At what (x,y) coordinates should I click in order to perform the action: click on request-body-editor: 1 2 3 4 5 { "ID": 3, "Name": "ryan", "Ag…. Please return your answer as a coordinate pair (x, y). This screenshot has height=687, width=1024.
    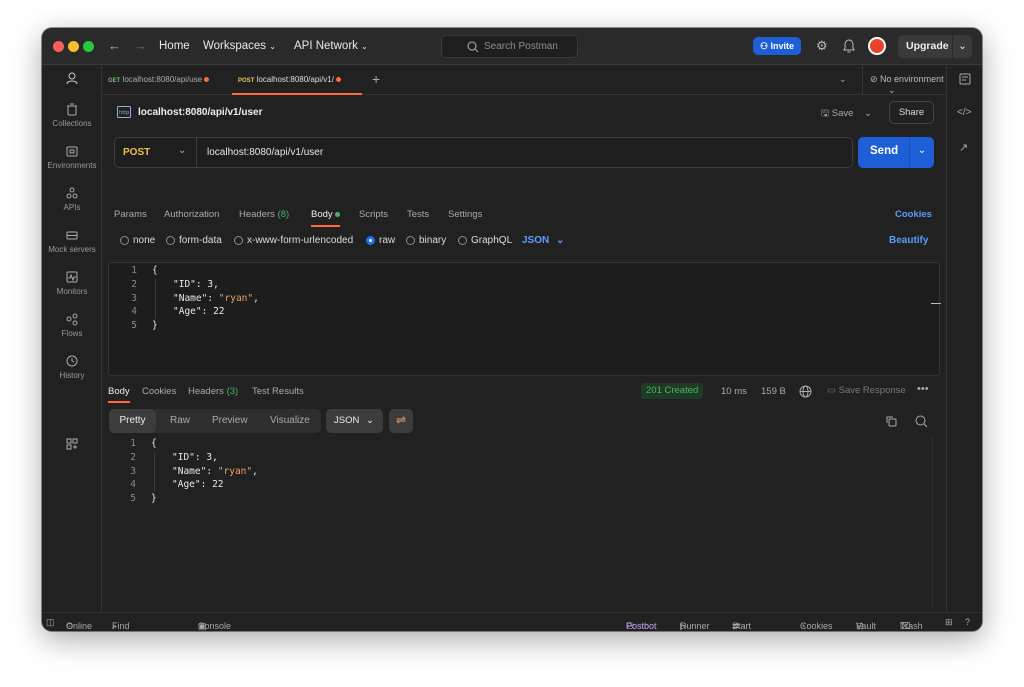
    Looking at the image, I should click on (524, 319).